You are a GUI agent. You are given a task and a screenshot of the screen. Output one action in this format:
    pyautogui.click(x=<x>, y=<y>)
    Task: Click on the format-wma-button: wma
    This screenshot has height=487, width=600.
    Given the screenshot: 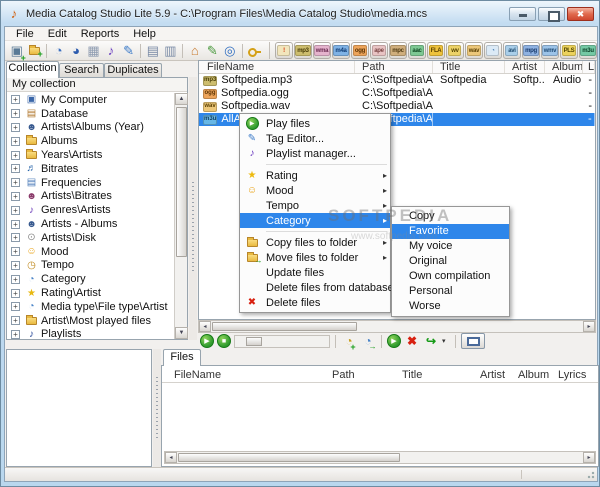 What is the action you would take?
    pyautogui.click(x=321, y=50)
    